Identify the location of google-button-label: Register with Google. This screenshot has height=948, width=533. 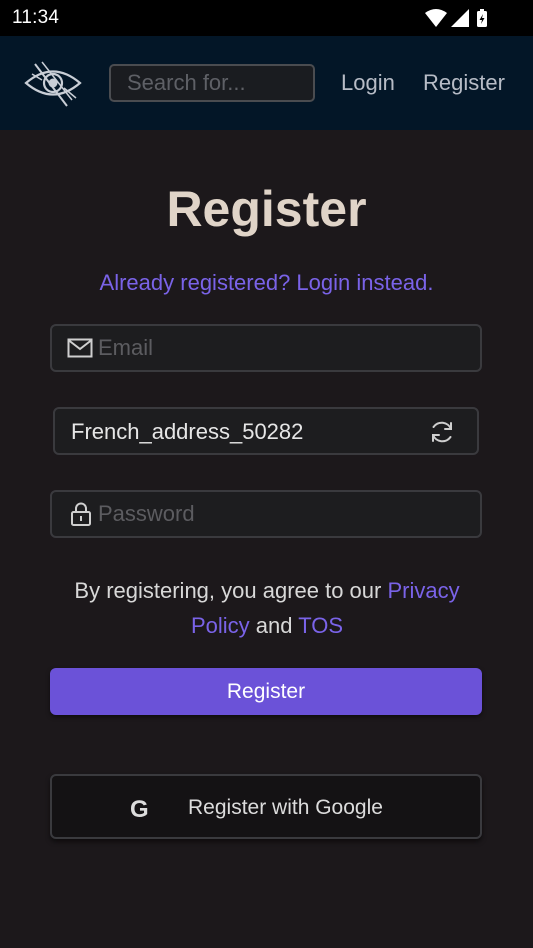
(285, 807).